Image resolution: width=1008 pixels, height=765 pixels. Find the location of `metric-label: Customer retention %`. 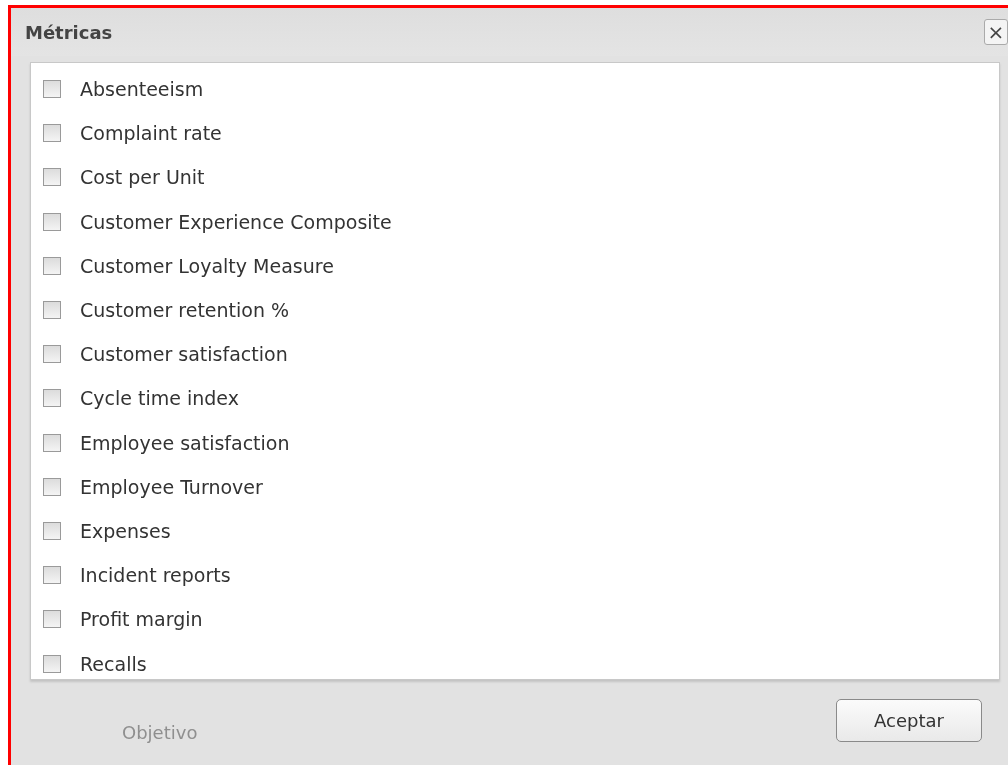

metric-label: Customer retention % is located at coordinates (185, 310).